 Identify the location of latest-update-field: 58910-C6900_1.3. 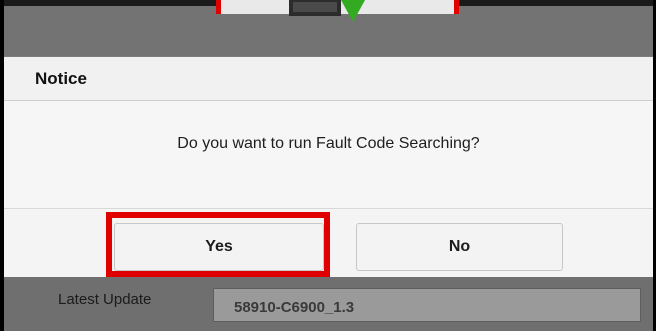
(427, 305).